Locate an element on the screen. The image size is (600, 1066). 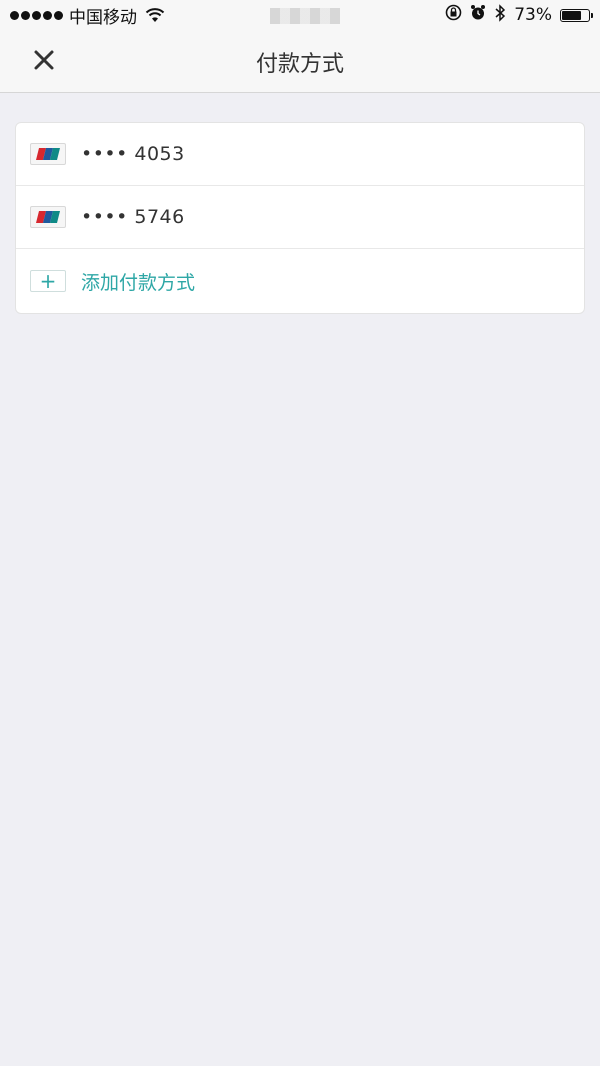
add-payment-method-label: 添加付款方式 is located at coordinates (138, 282).